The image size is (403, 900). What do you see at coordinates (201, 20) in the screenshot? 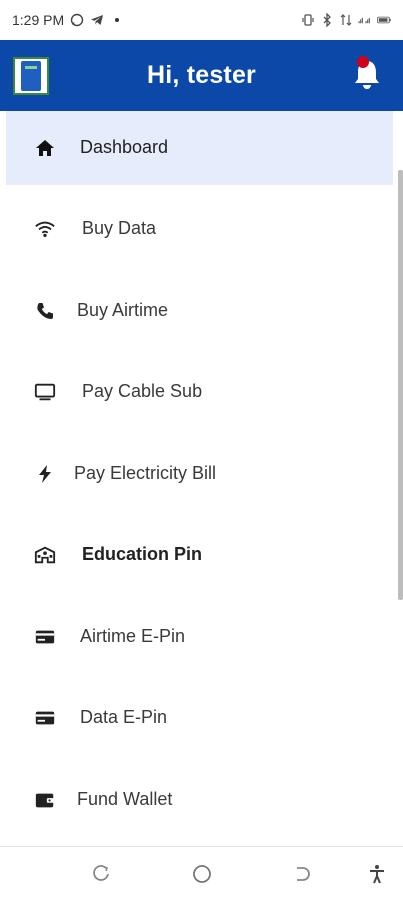
I see `status-bar: 1:29 PM` at bounding box center [201, 20].